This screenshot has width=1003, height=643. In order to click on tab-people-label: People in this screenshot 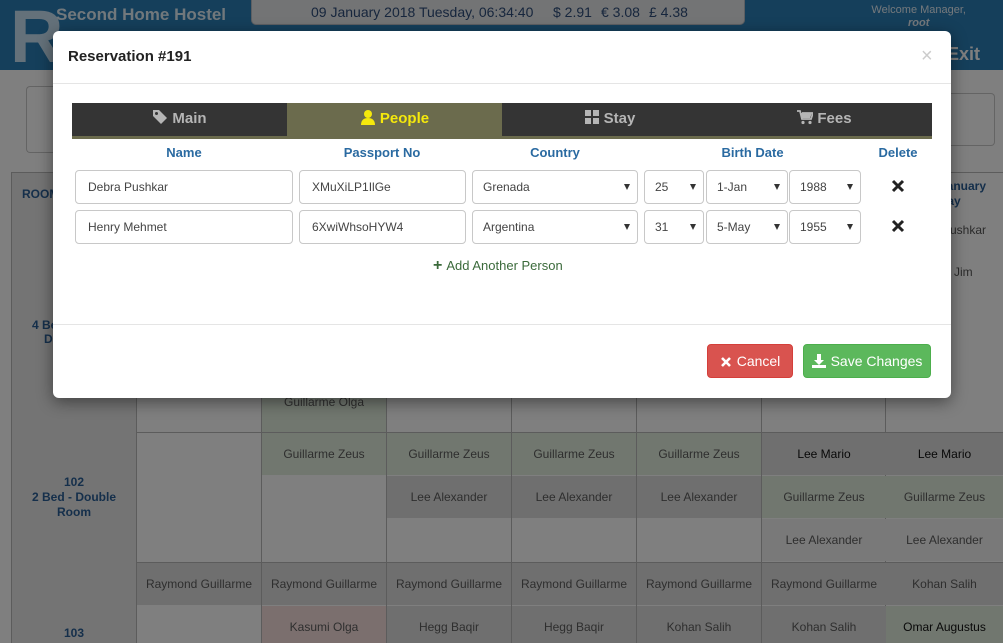, I will do `click(404, 118)`.